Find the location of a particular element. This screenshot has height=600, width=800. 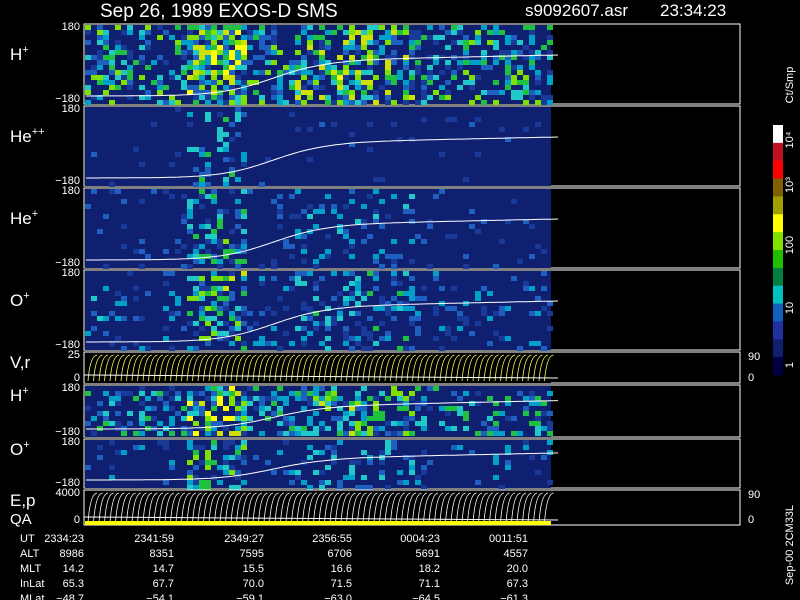

table-cell: −59.1 is located at coordinates (250, 596).